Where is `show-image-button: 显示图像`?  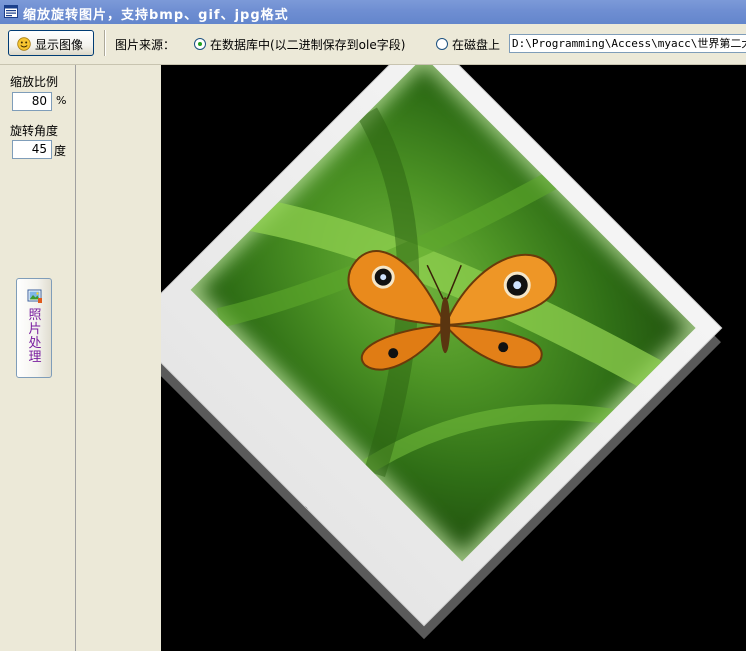
show-image-button: 显示图像 is located at coordinates (51, 43).